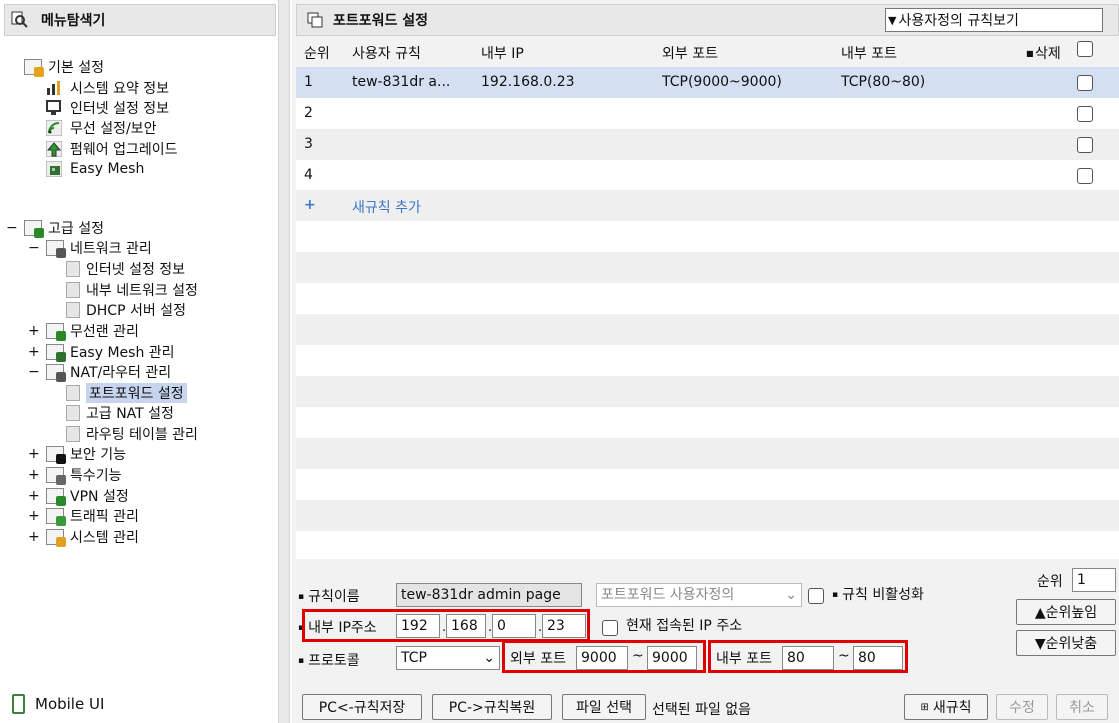 This screenshot has height=723, width=1119. Describe the element at coordinates (96, 476) in the screenshot. I see `tree-label: 특수기능` at that location.